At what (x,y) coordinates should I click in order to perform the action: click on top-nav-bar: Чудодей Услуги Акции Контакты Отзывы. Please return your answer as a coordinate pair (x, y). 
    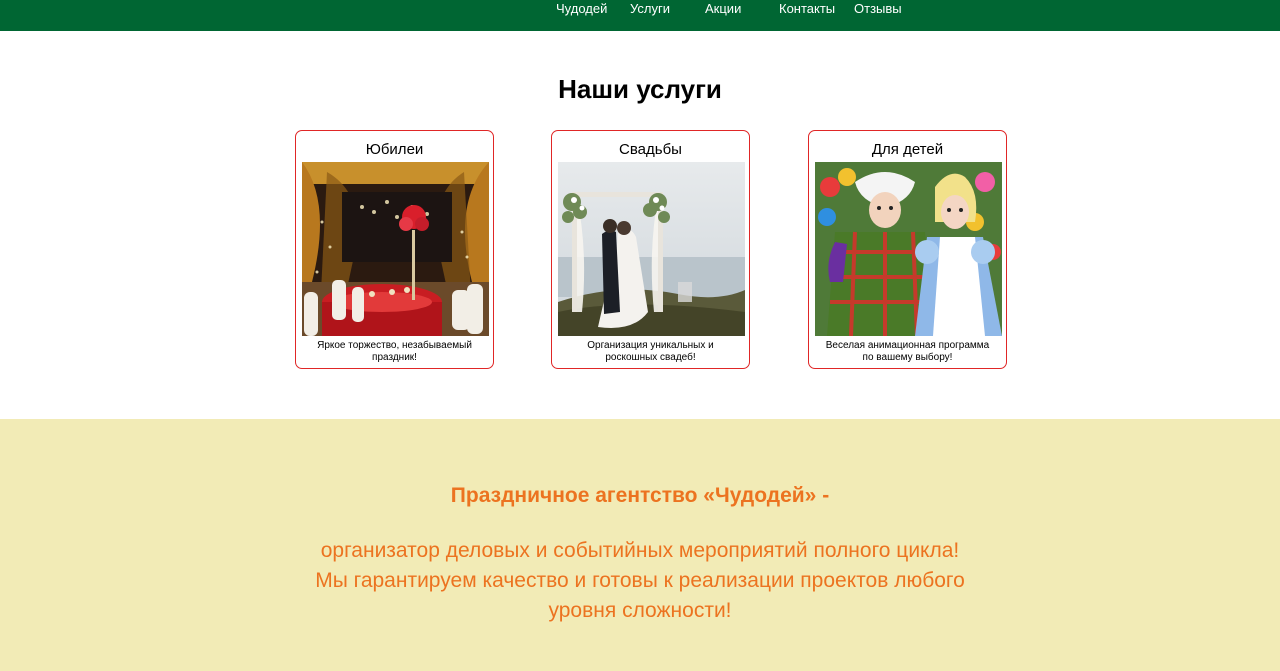
    Looking at the image, I should click on (640, 15).